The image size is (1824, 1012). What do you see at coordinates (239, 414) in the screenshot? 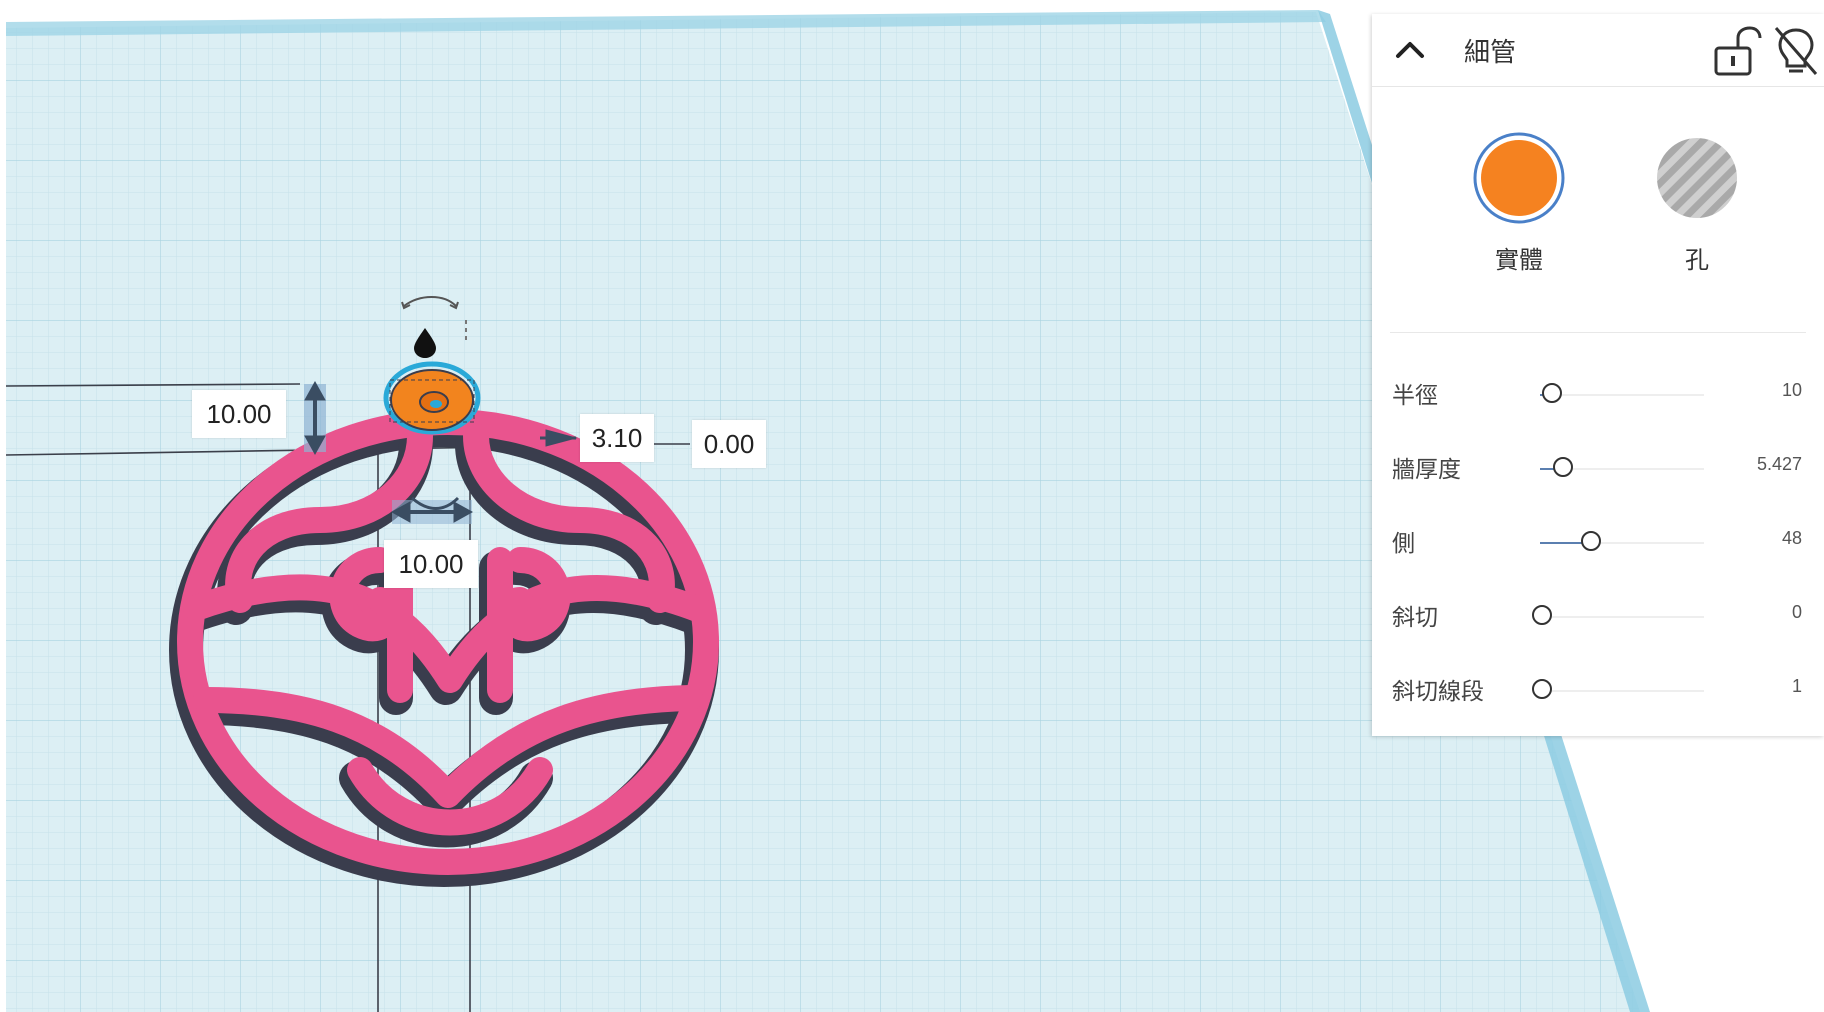
I see `height-dimension: 10.00` at bounding box center [239, 414].